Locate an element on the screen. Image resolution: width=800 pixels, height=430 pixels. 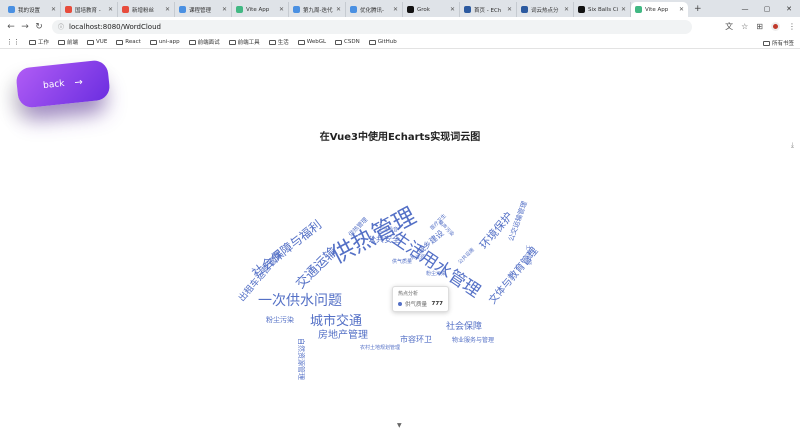
bookmark-folder: uni-app is located at coordinates (164, 42).